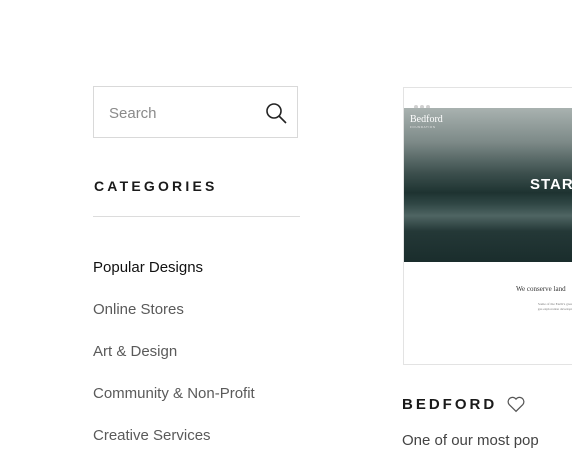 This screenshot has width=572, height=468. Describe the element at coordinates (196, 216) in the screenshot. I see `divider` at that location.